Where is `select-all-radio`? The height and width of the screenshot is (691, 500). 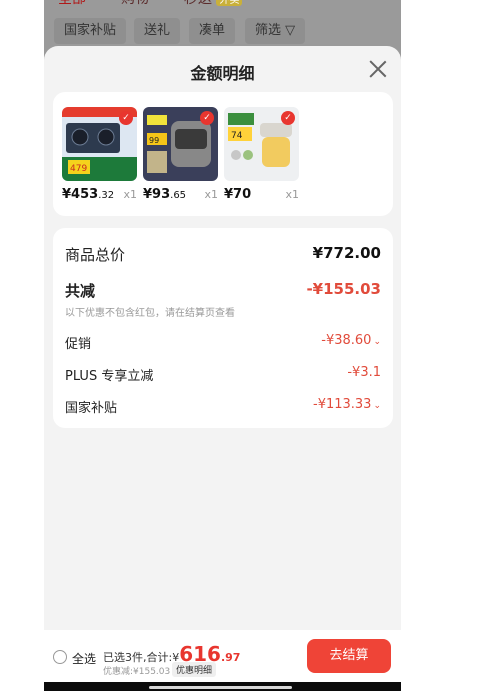 select-all-radio is located at coordinates (60, 657).